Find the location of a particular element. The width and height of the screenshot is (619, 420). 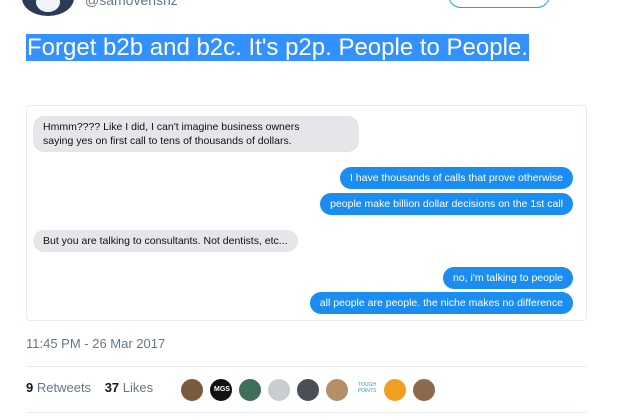

liker-9-avatar is located at coordinates (424, 390).